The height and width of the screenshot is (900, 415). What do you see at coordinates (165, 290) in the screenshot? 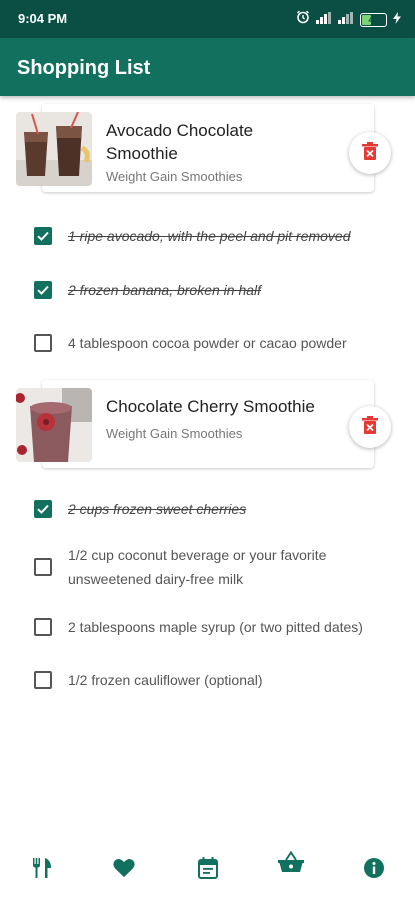
I see `ingredient-label: 2 frozen banana, broken in half` at bounding box center [165, 290].